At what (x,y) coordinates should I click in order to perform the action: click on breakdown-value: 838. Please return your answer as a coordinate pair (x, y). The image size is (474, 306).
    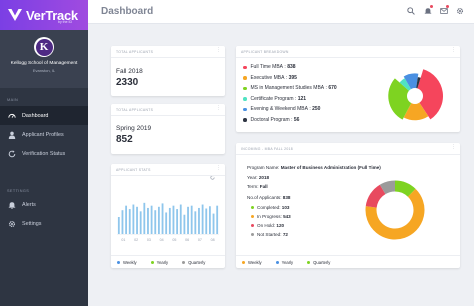
    Looking at the image, I should click on (291, 67).